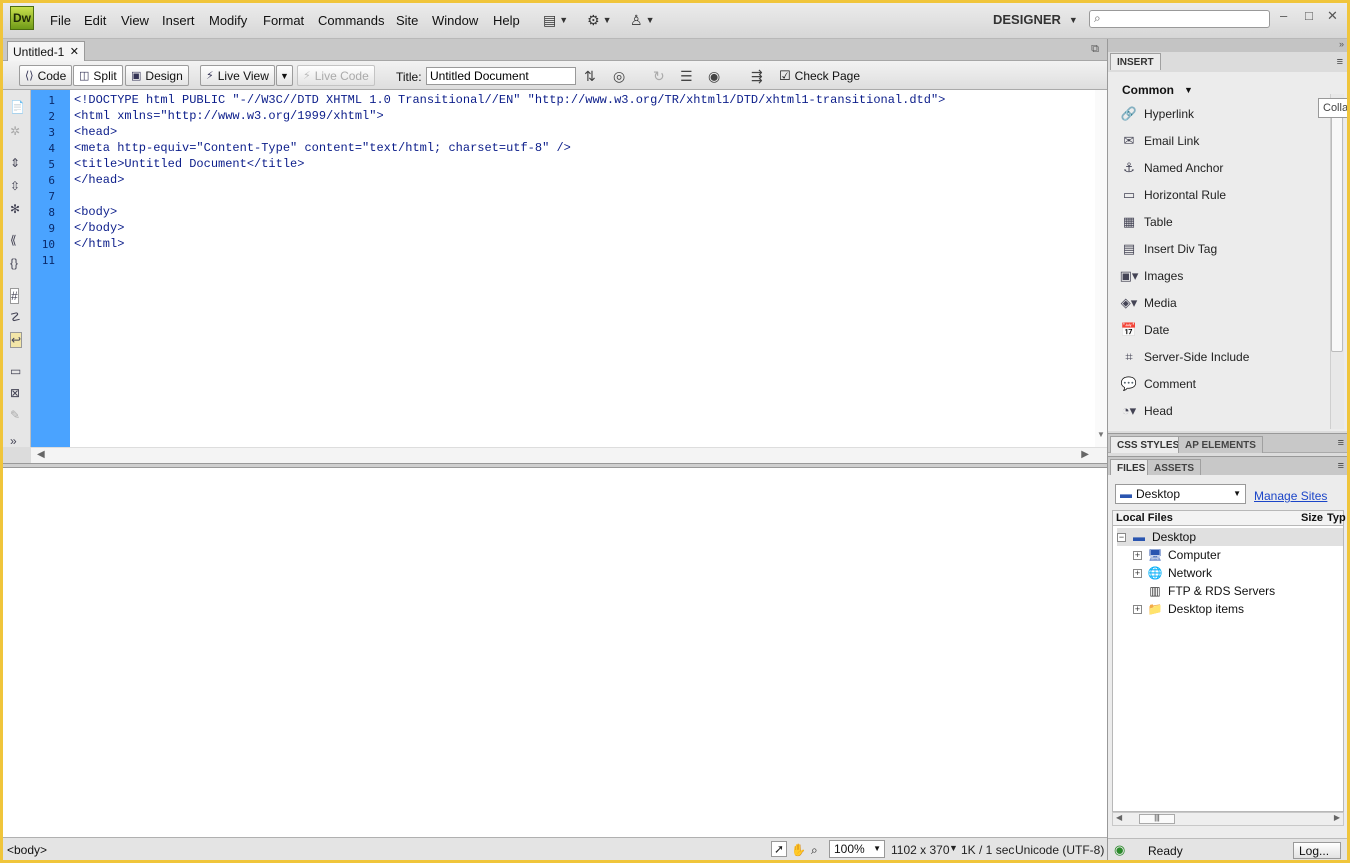  What do you see at coordinates (1155, 384) in the screenshot?
I see `insert-comment: 💬 Comment` at bounding box center [1155, 384].